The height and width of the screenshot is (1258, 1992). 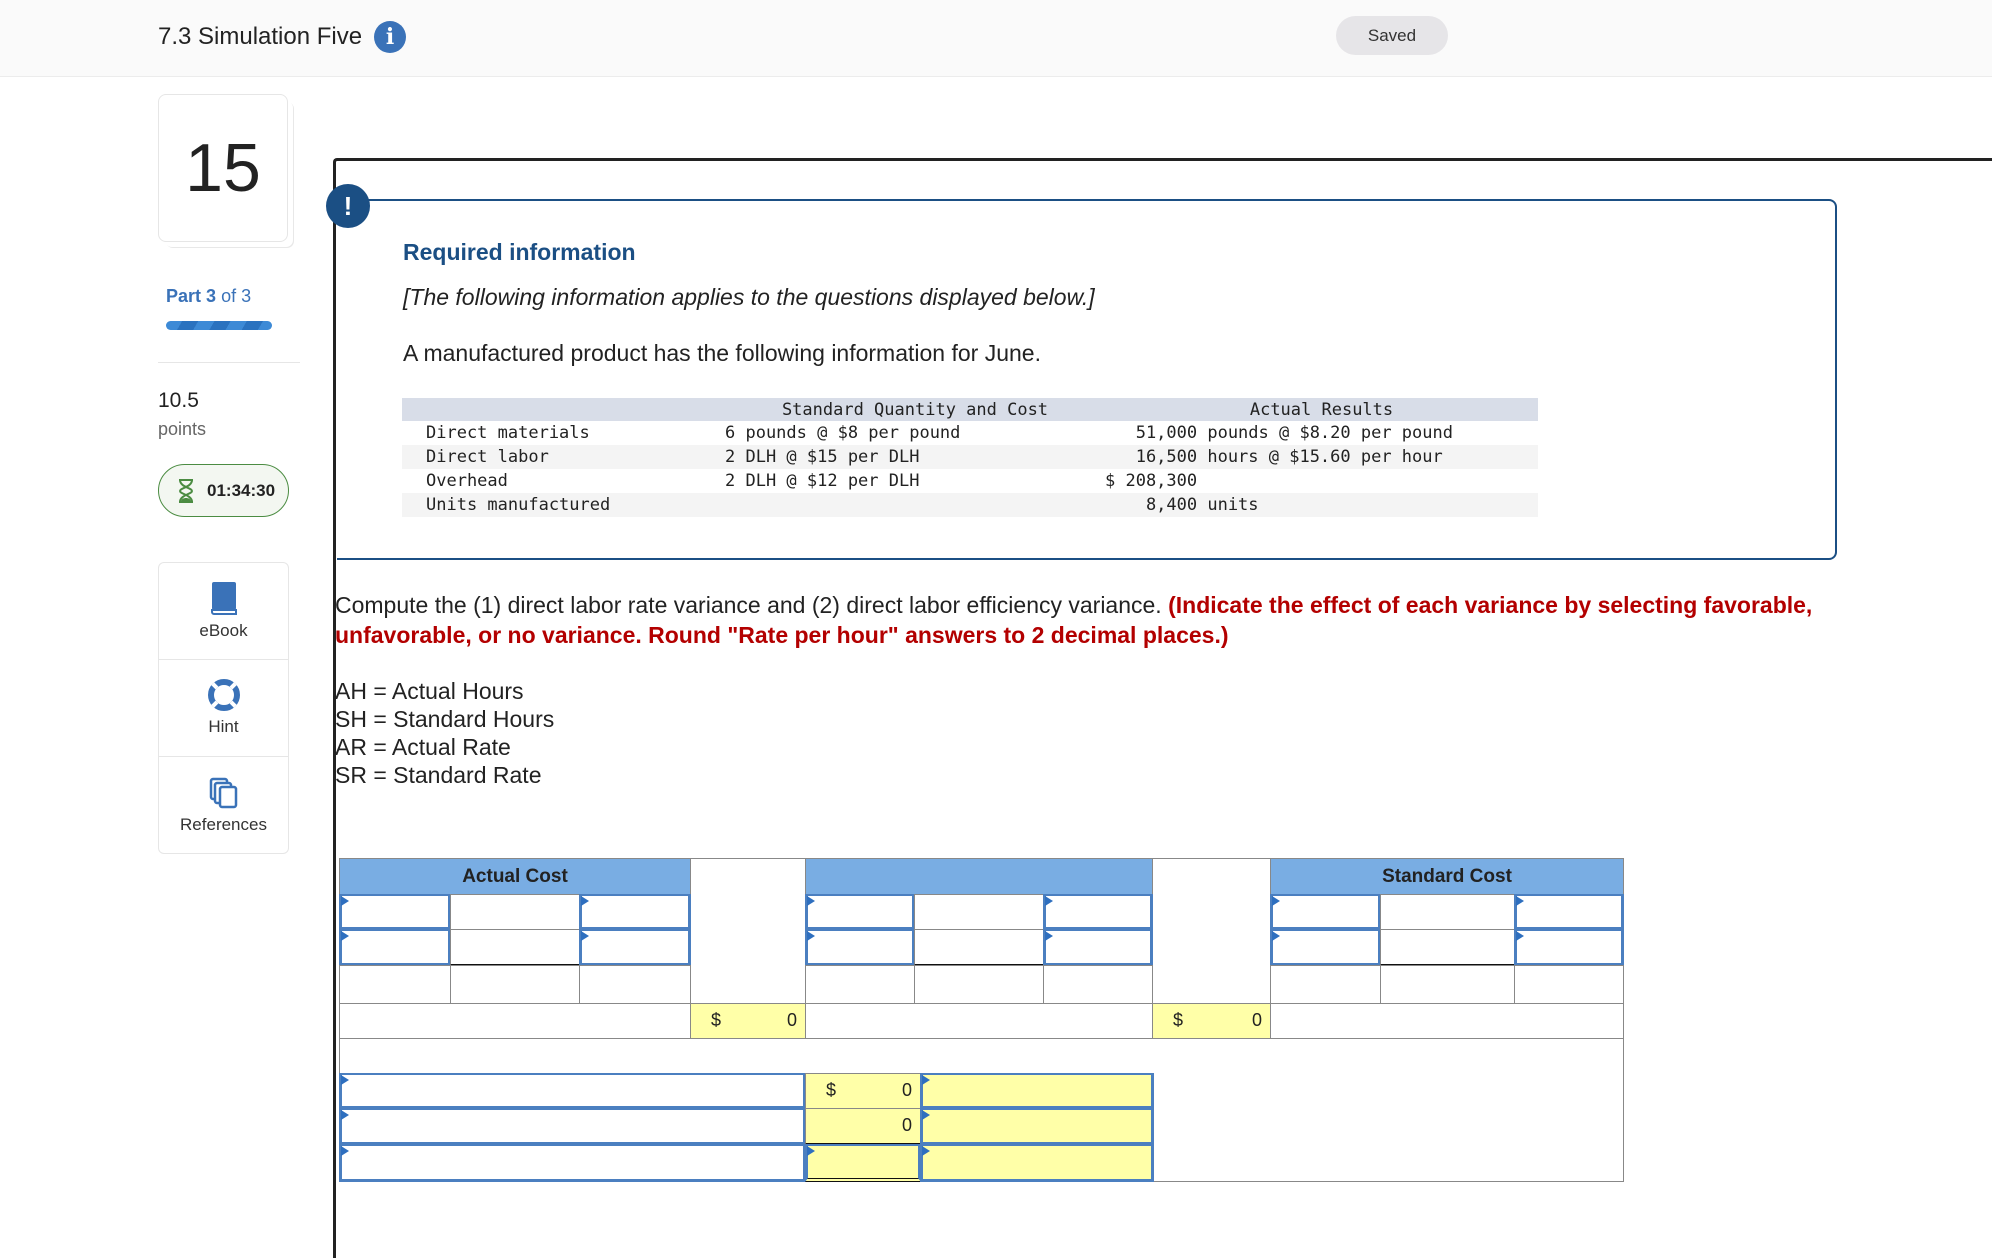 I want to click on copy-pages-icon, so click(x=223, y=792).